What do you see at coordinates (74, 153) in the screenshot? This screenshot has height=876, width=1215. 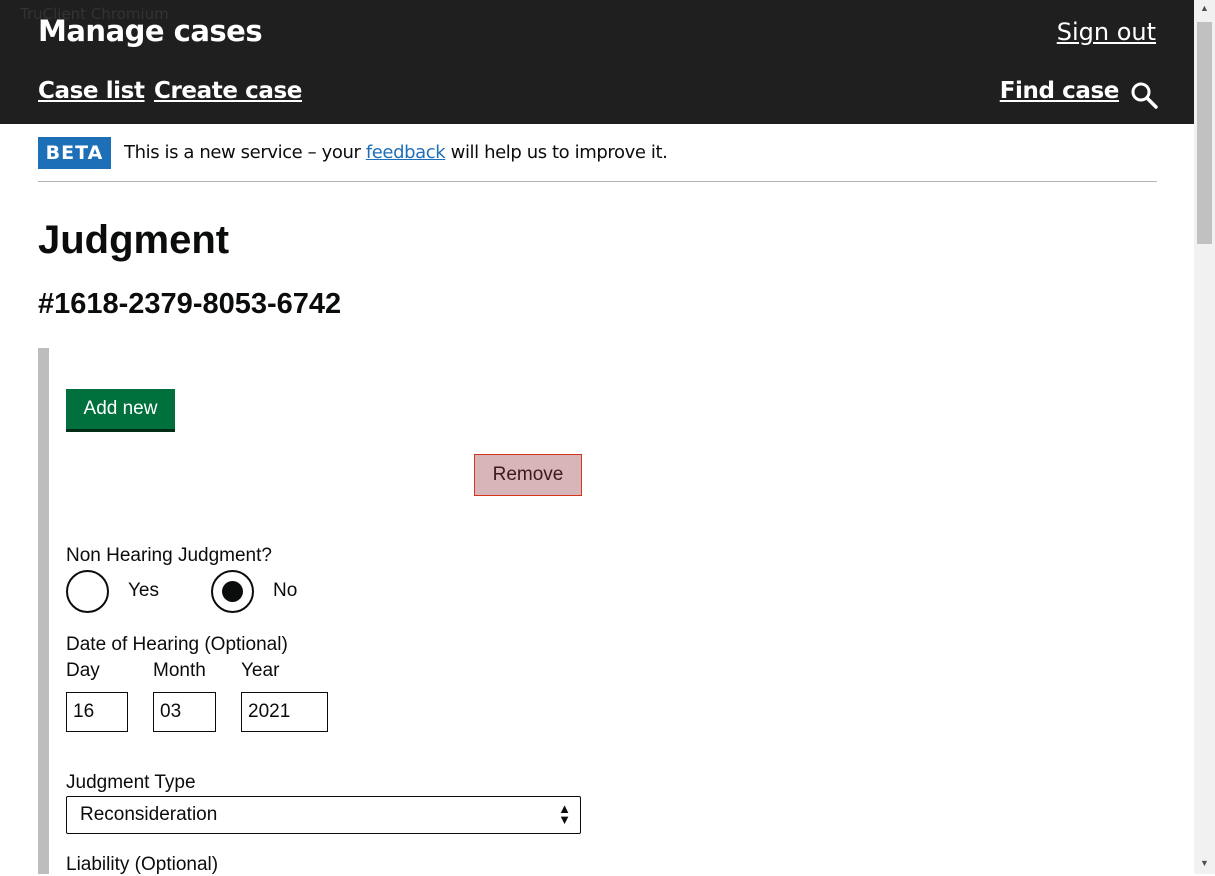 I see `beta-tag: BETA` at bounding box center [74, 153].